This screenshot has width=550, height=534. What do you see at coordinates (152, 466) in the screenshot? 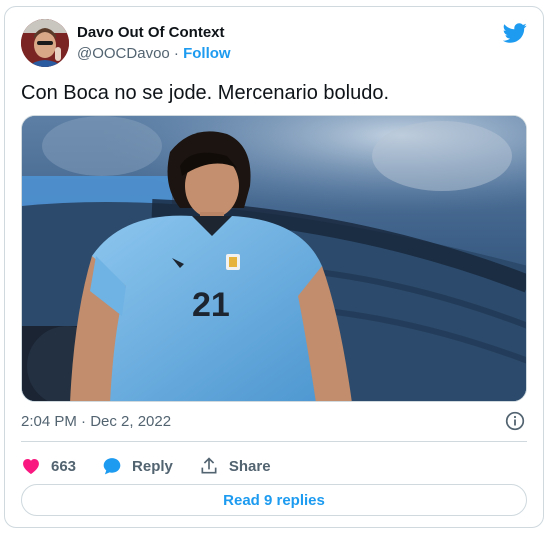
I see `reply-label: Reply` at bounding box center [152, 466].